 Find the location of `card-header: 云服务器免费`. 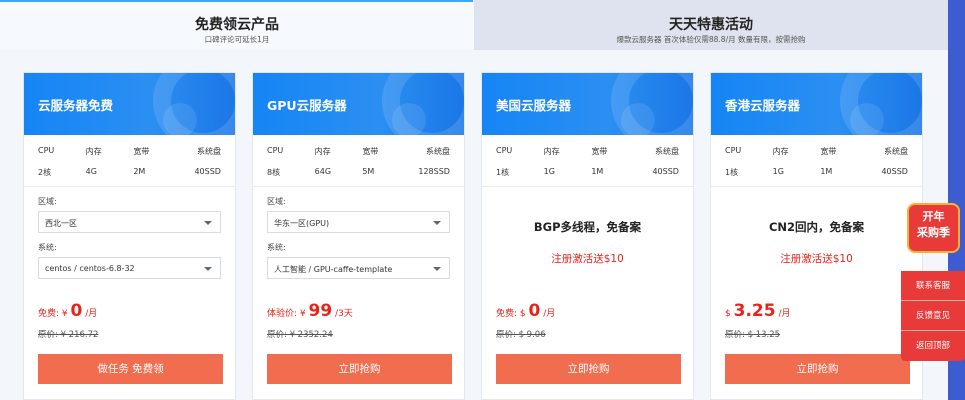

card-header: 云服务器免费 is located at coordinates (129, 104).